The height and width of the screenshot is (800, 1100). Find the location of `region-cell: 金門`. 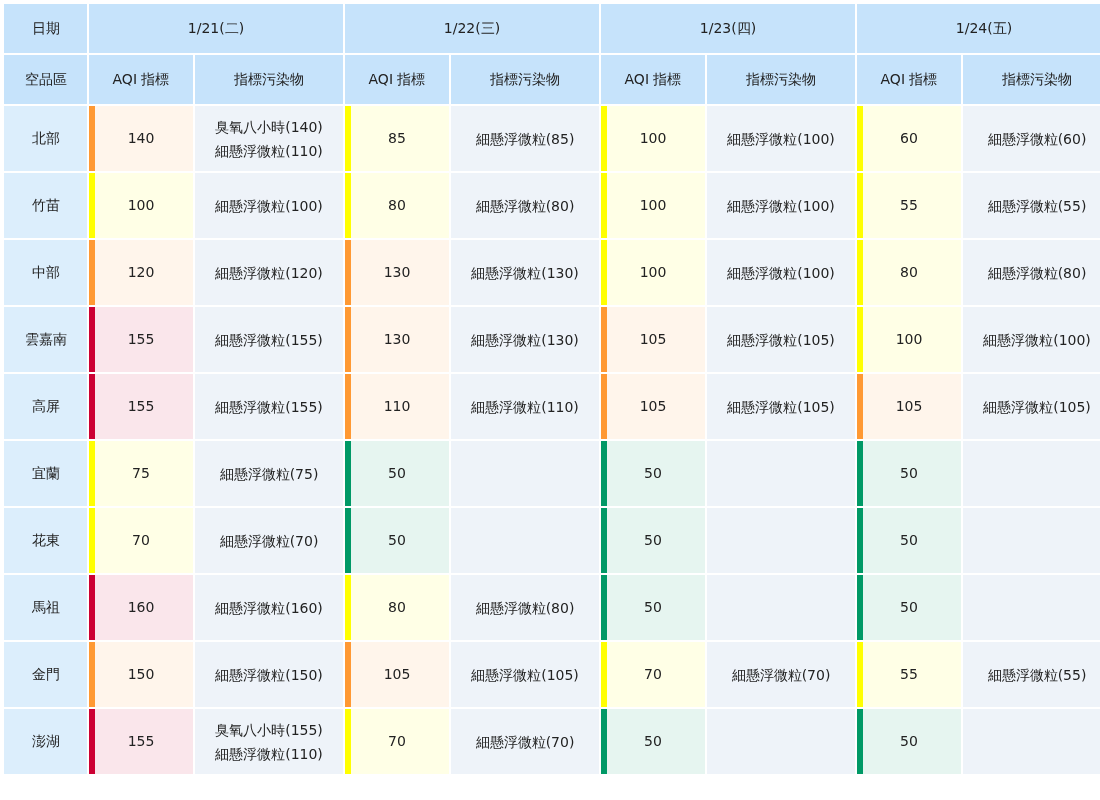

region-cell: 金門 is located at coordinates (45, 674).